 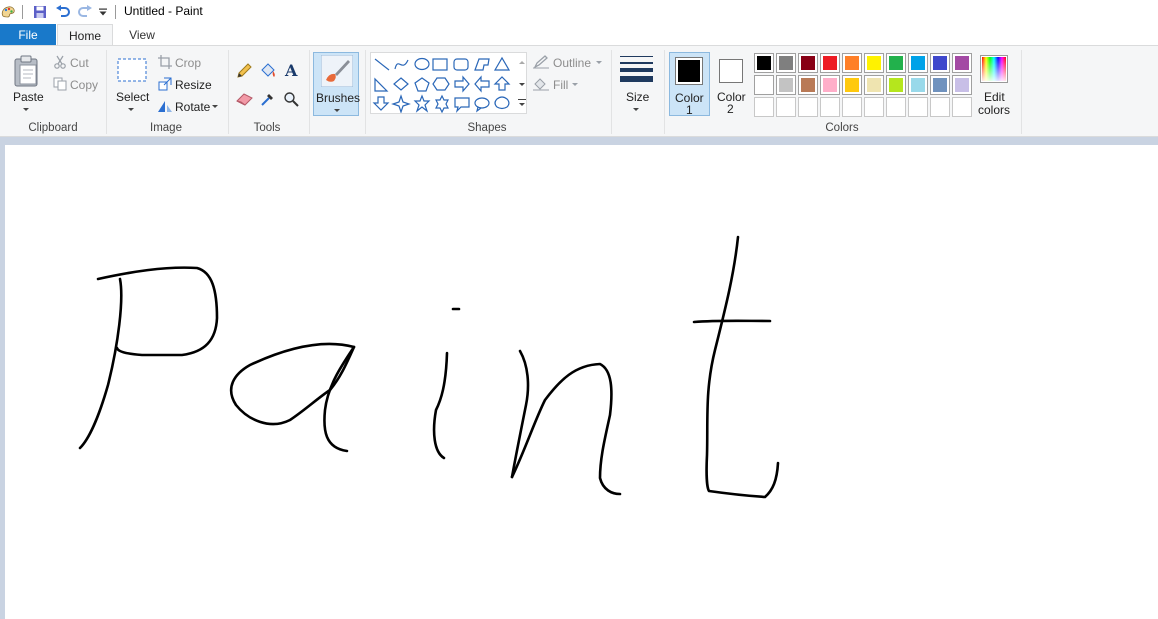 I want to click on eraser-icon, so click(x=244, y=100).